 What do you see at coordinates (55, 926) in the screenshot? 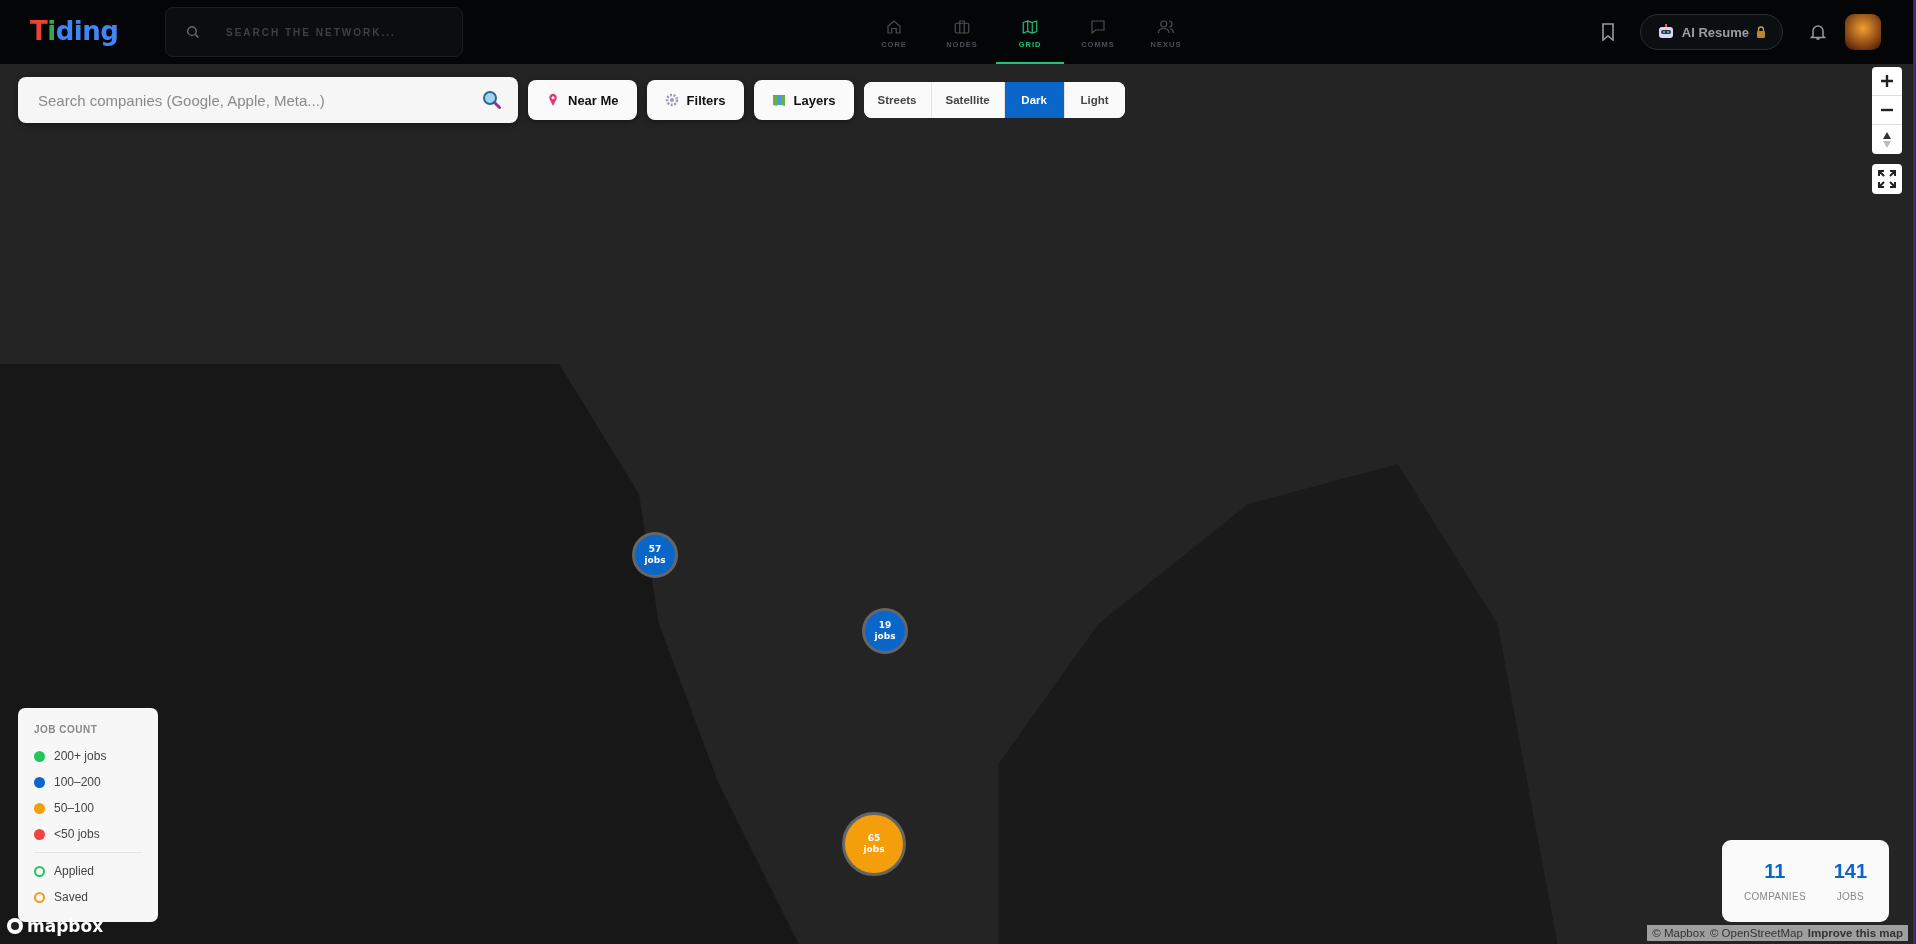
I see `mapbox-logo: mapbox` at bounding box center [55, 926].